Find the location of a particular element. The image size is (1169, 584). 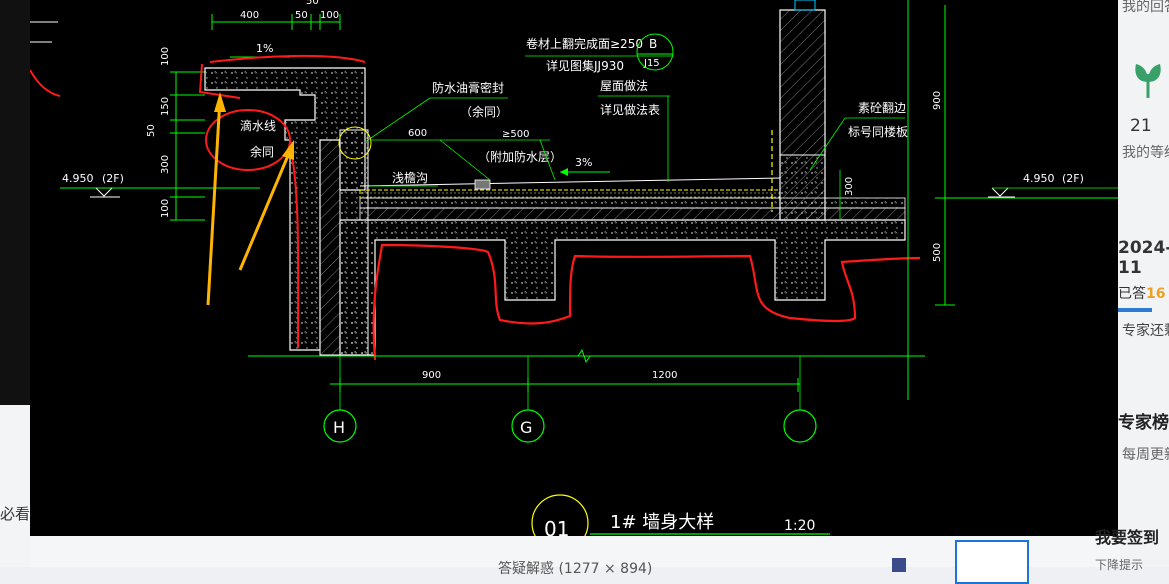

right-sidebar: 我的回答 21 我的等级 2024-11 已答16 专家还剩 专家榜 每周更新的 is located at coordinates (1143, 283).